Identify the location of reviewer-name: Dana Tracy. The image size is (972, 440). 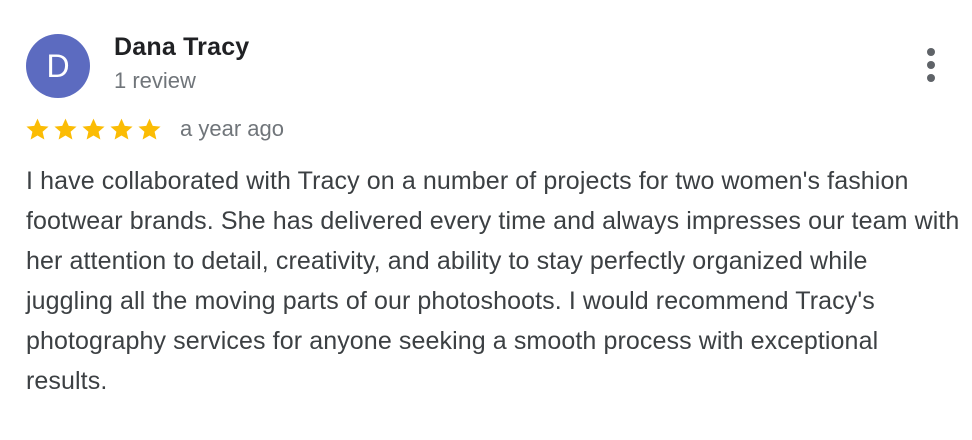
(181, 47).